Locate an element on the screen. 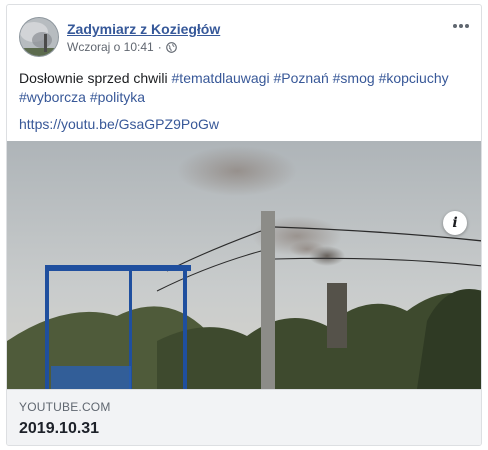 This screenshot has height=450, width=488. globe-icon is located at coordinates (171, 47).